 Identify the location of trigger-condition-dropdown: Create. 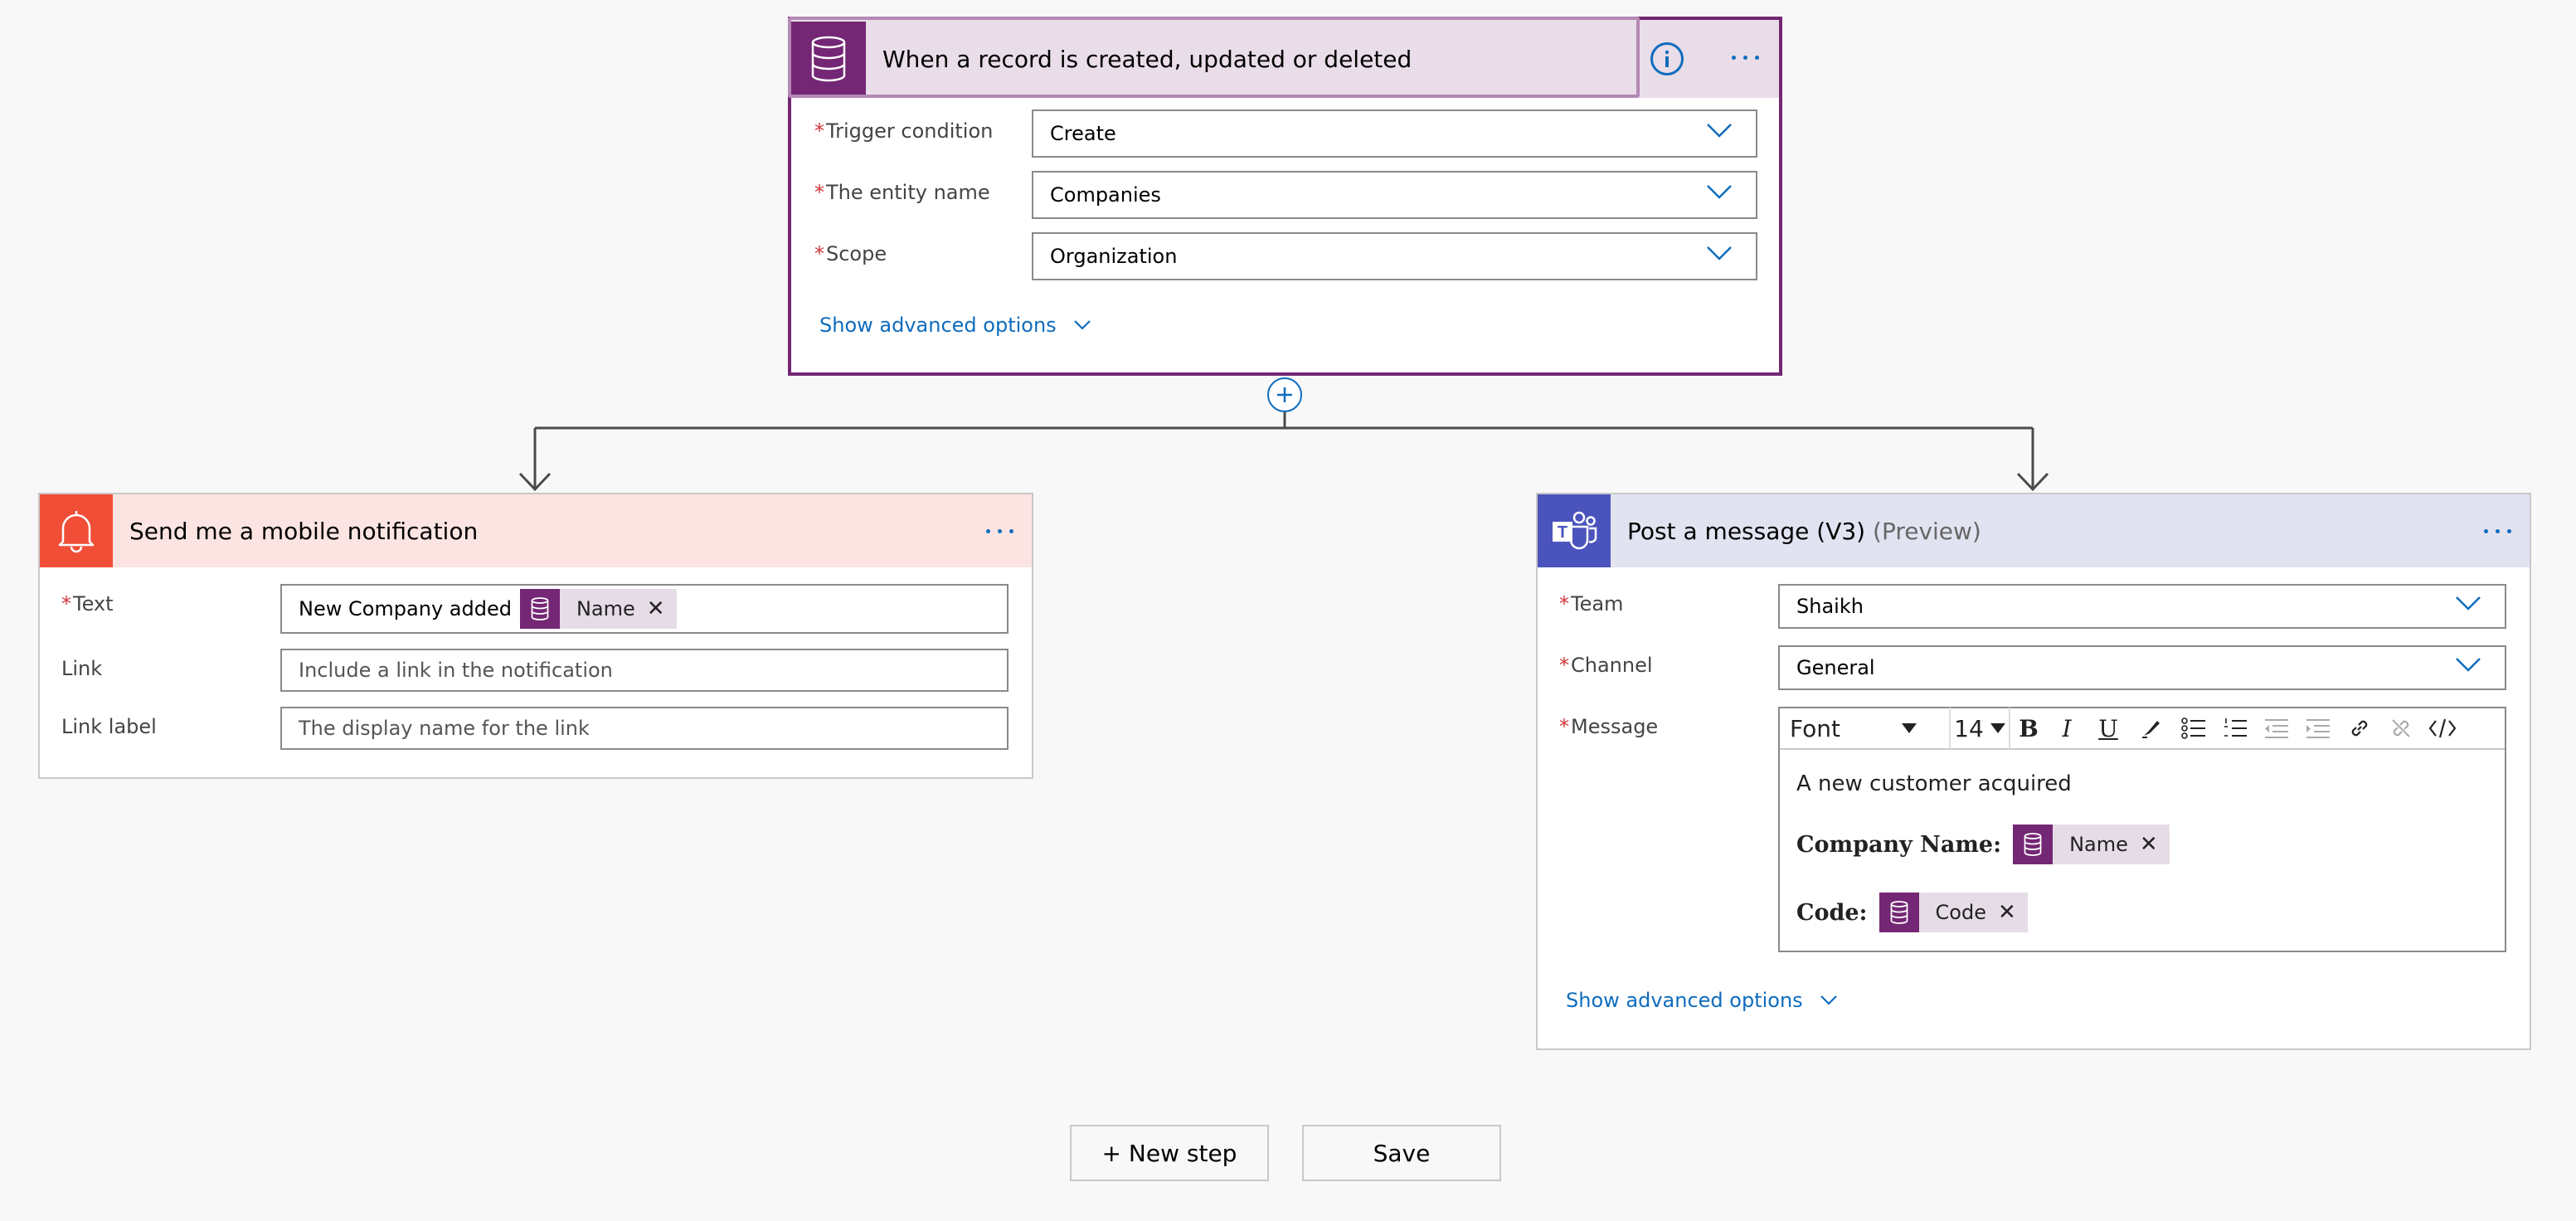
(1394, 133).